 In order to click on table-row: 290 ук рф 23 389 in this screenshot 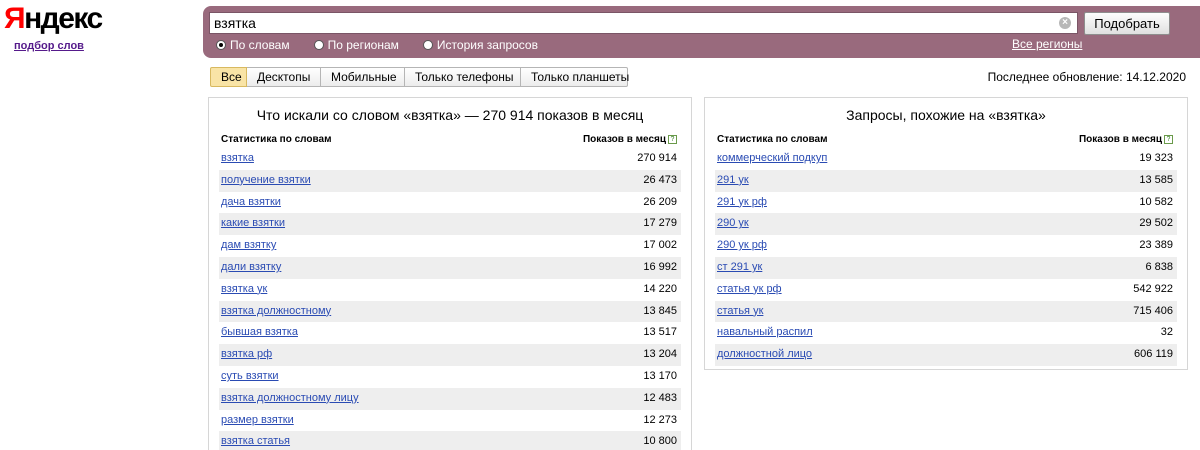, I will do `click(946, 246)`.